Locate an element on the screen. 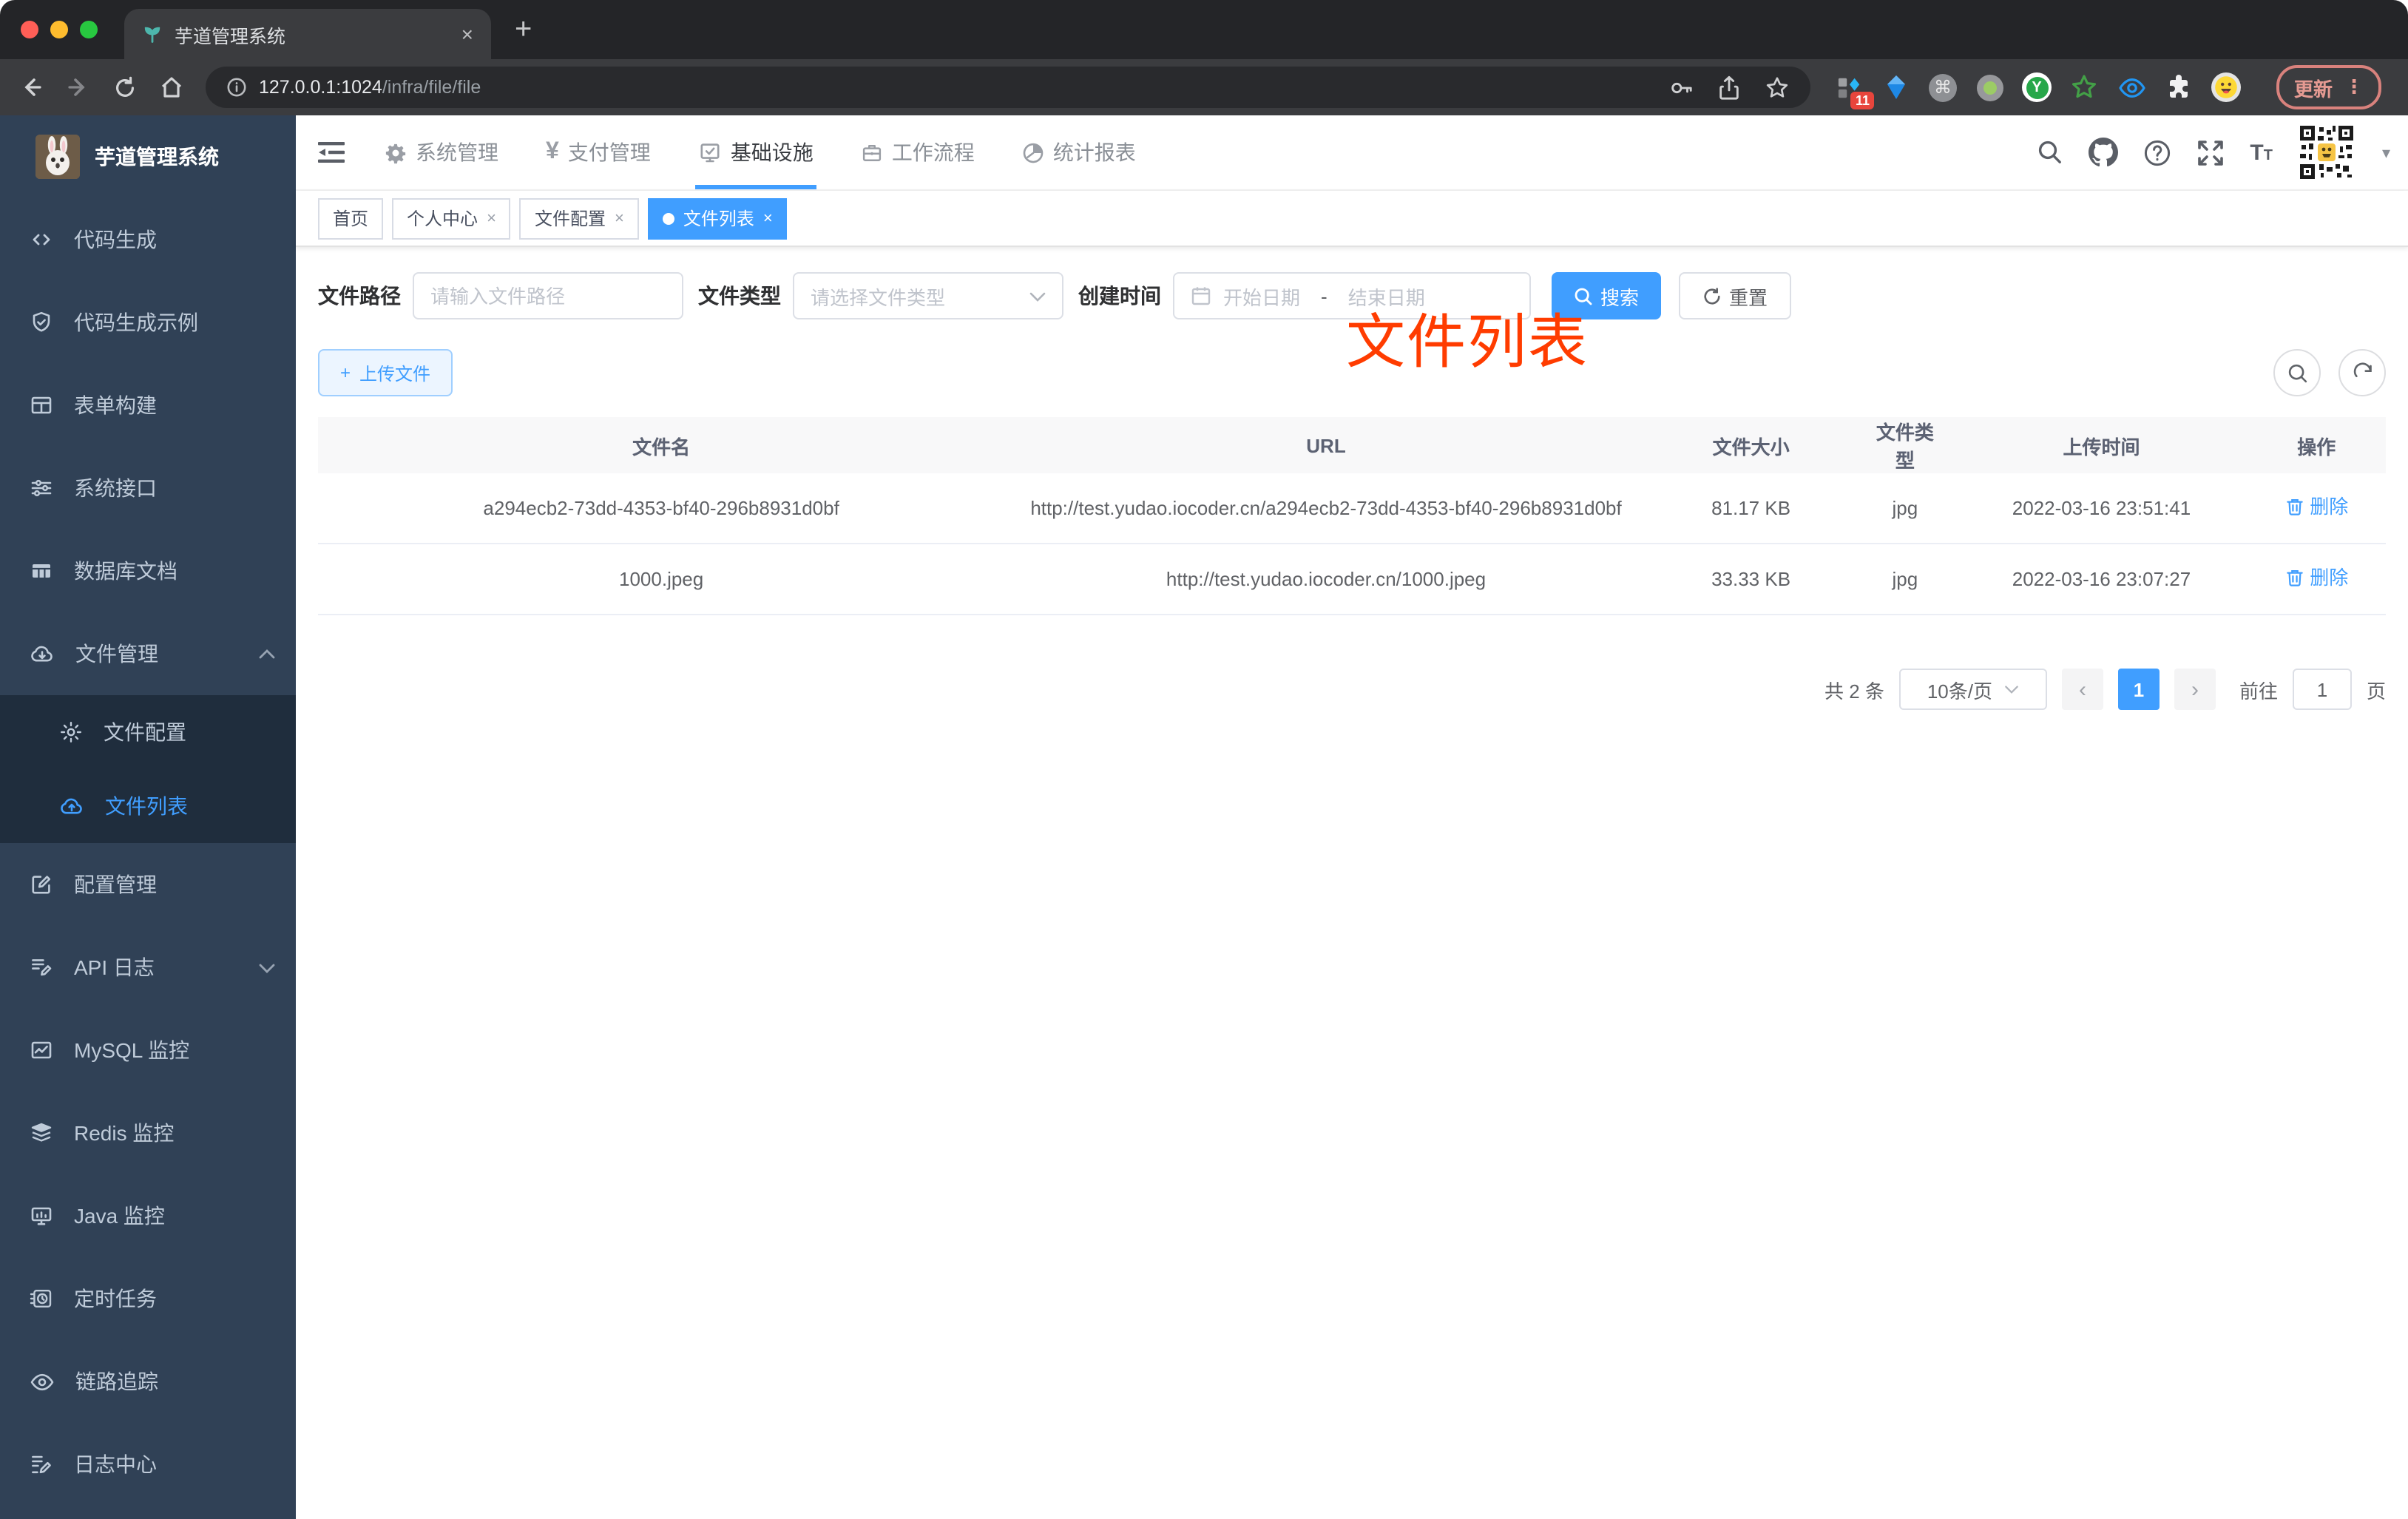 This screenshot has height=1519, width=2408. document-edit-icon is located at coordinates (41, 967).